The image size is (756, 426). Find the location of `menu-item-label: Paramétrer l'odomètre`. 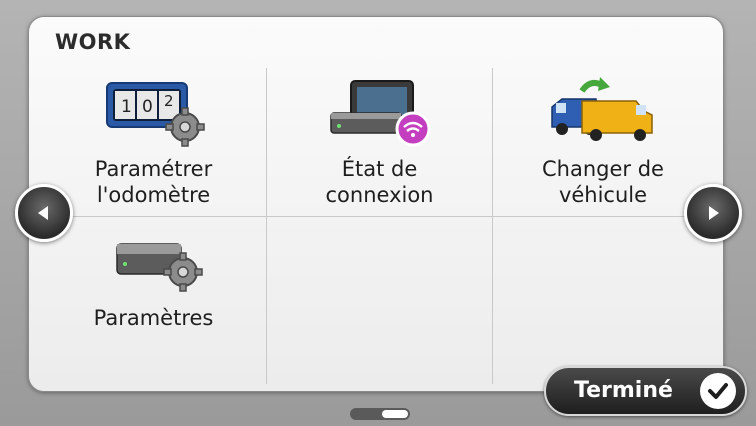

menu-item-label: Paramétrer l'odomètre is located at coordinates (153, 182).